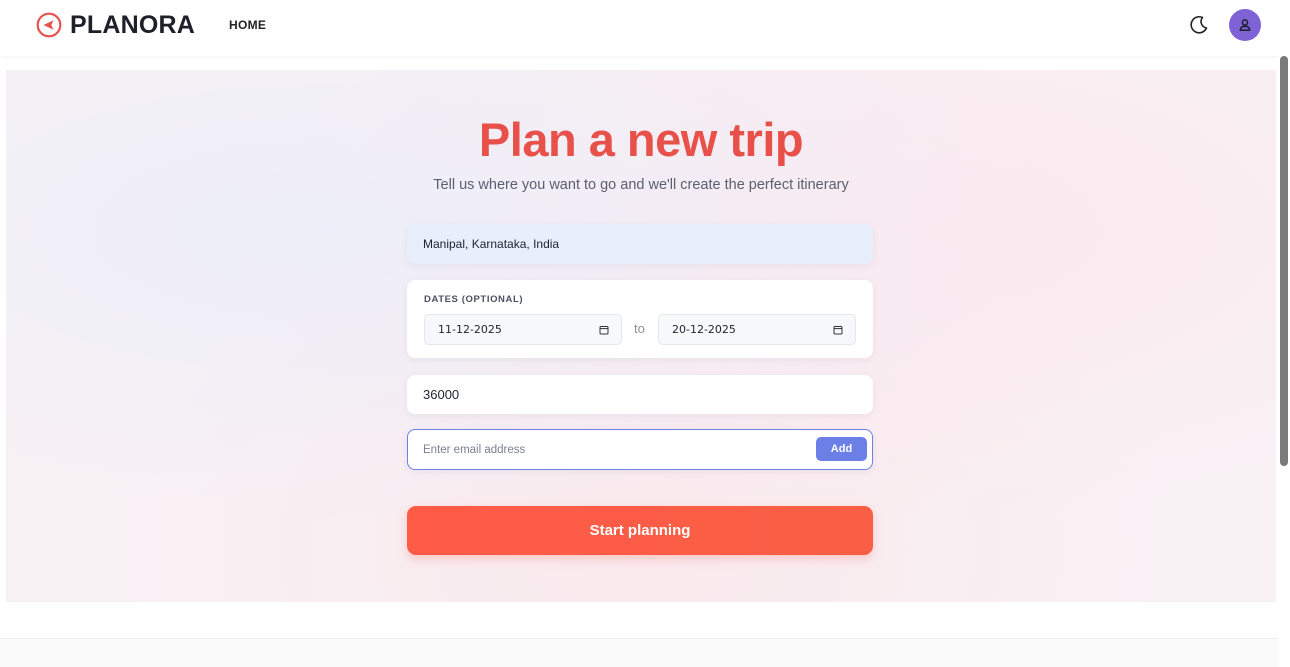  I want to click on destination-value: Manipal, Karnataka, India, so click(491, 244).